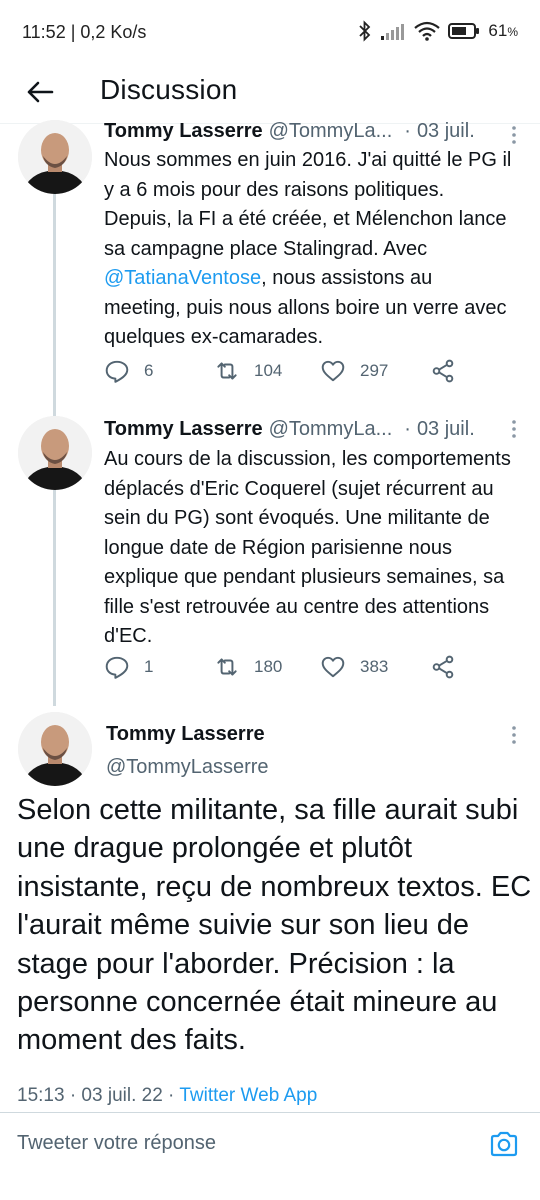 The height and width of the screenshot is (1200, 540). Describe the element at coordinates (270, 32) in the screenshot. I see `status-bar: 11:52 | 0,2 Ko/s 61%` at that location.